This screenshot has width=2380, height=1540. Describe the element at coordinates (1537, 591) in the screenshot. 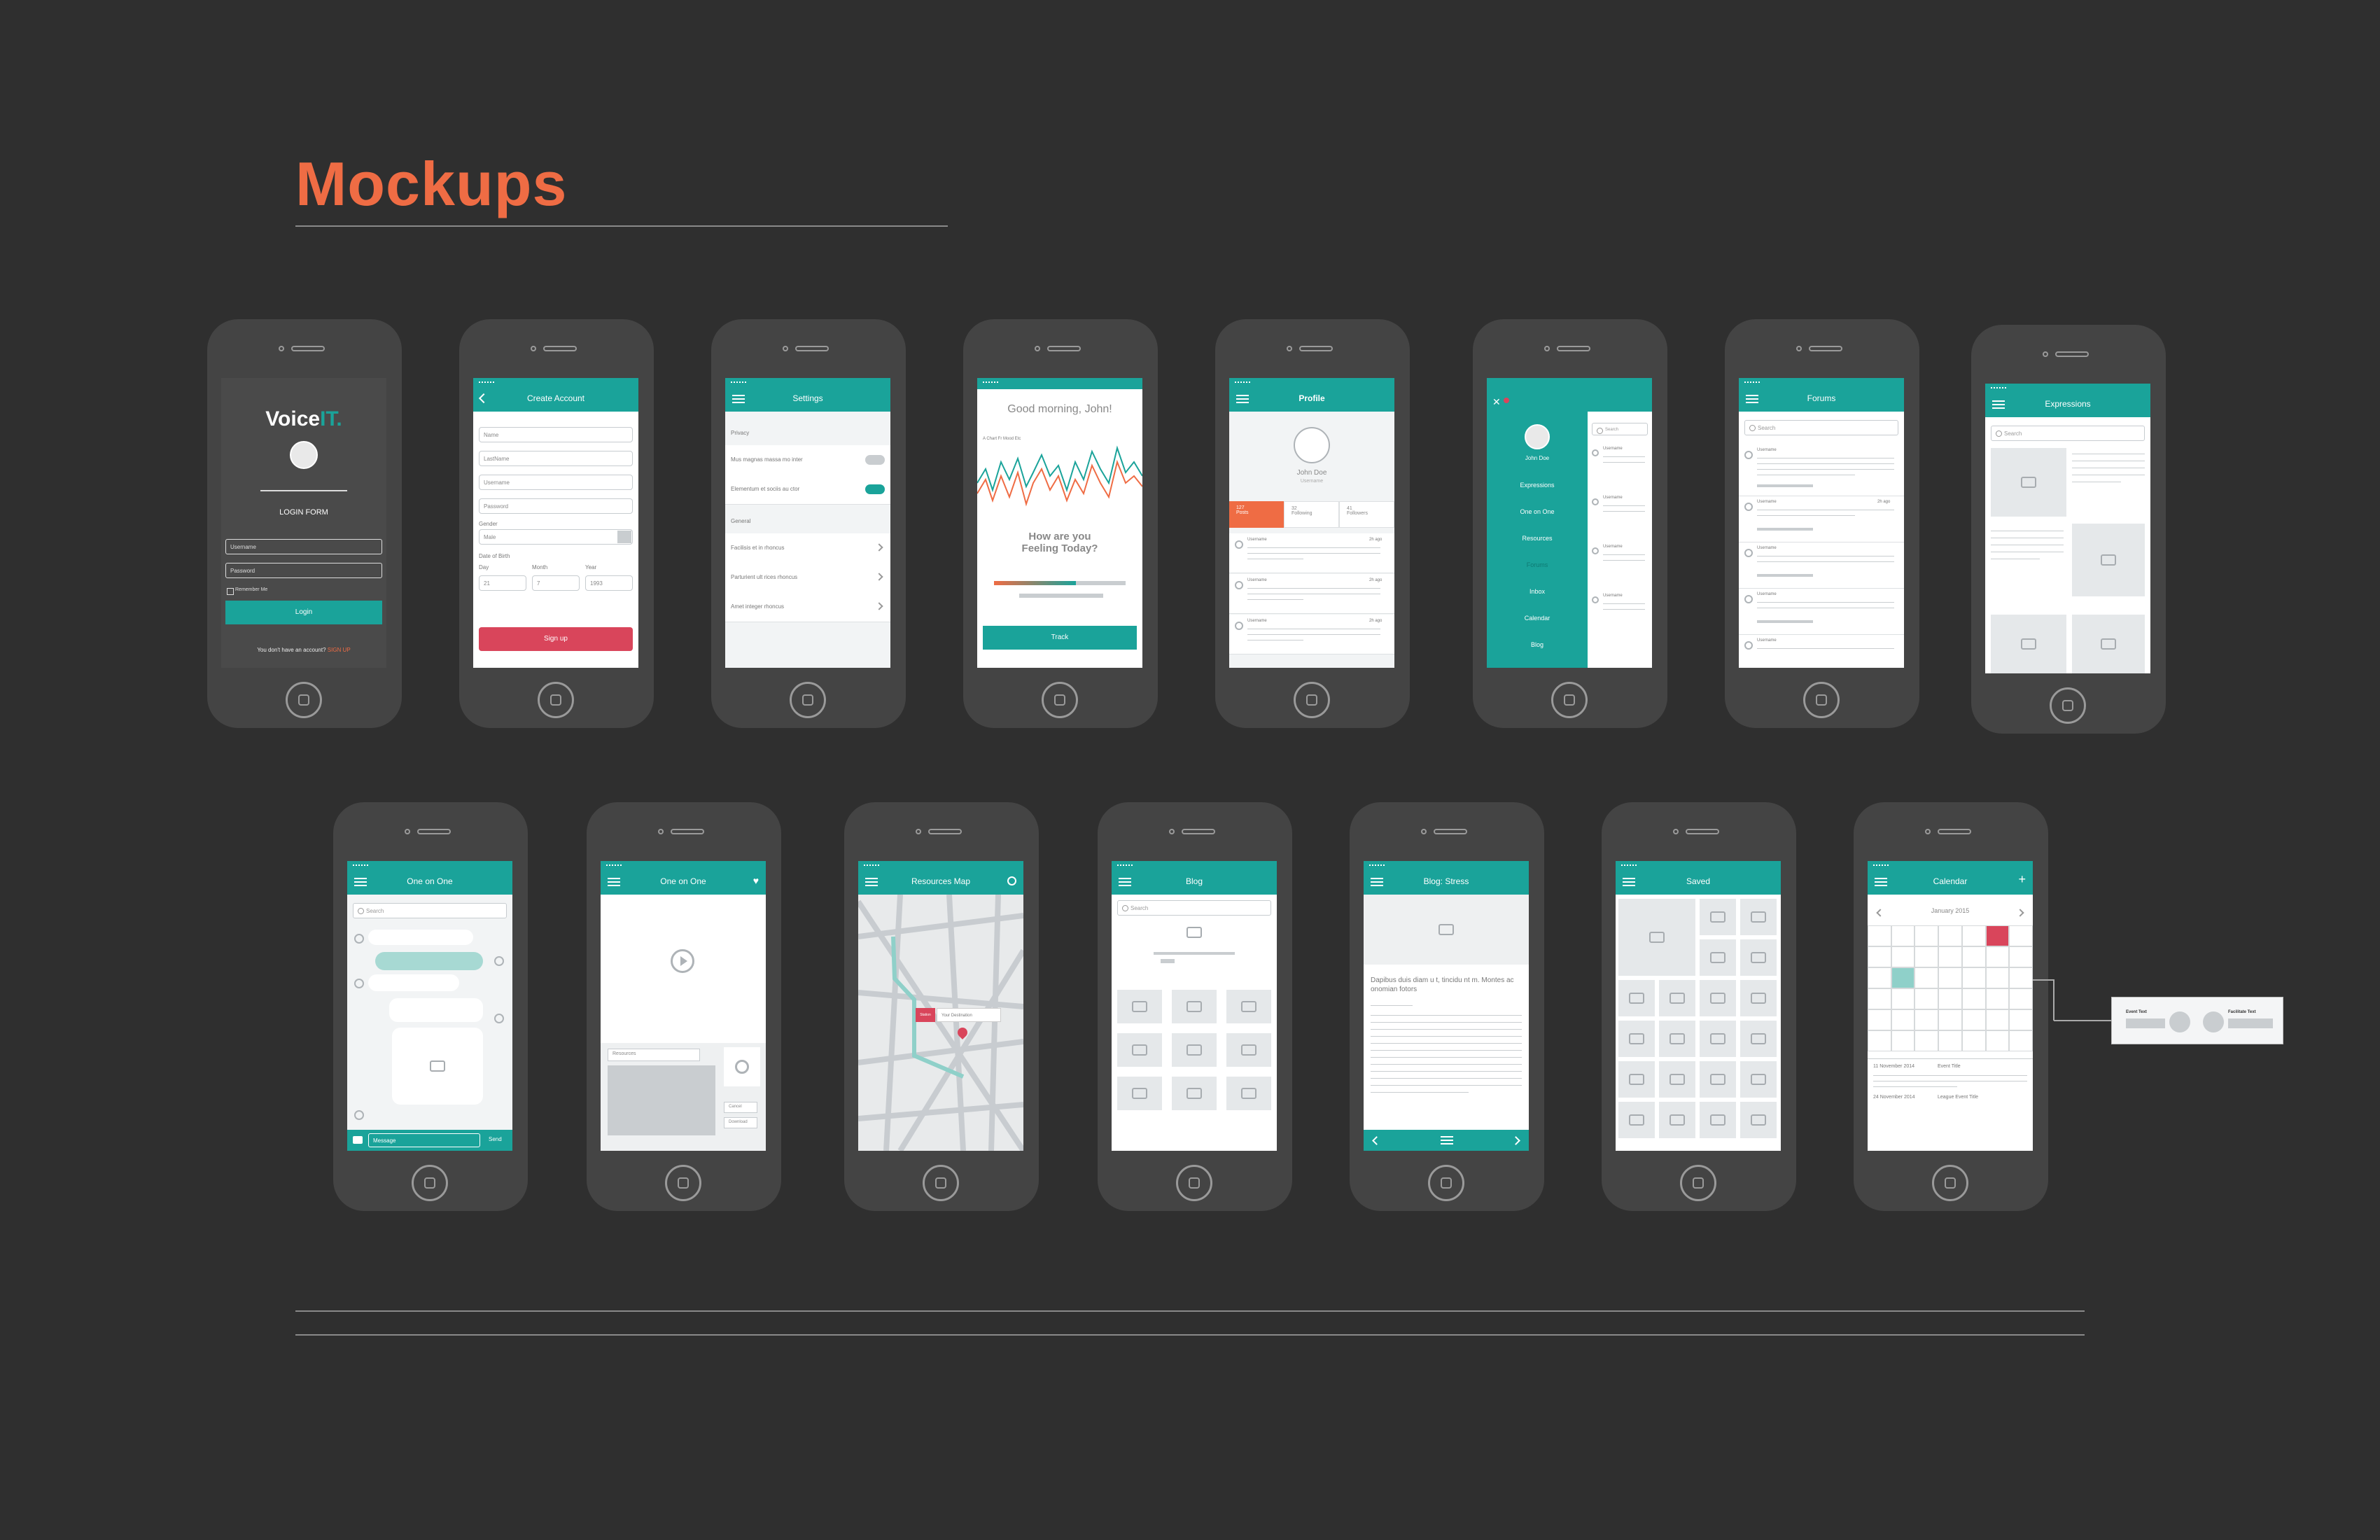

I see `menu-item-inbox: Inbox` at that location.